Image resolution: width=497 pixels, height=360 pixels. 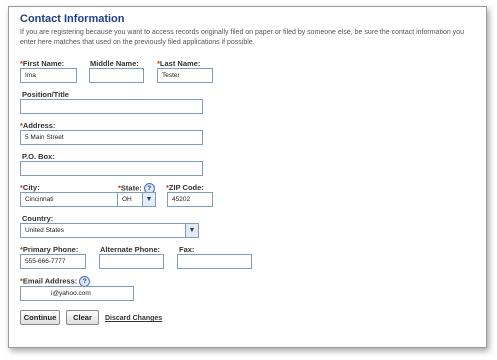 What do you see at coordinates (185, 75) in the screenshot?
I see `last-name-input: Tester` at bounding box center [185, 75].